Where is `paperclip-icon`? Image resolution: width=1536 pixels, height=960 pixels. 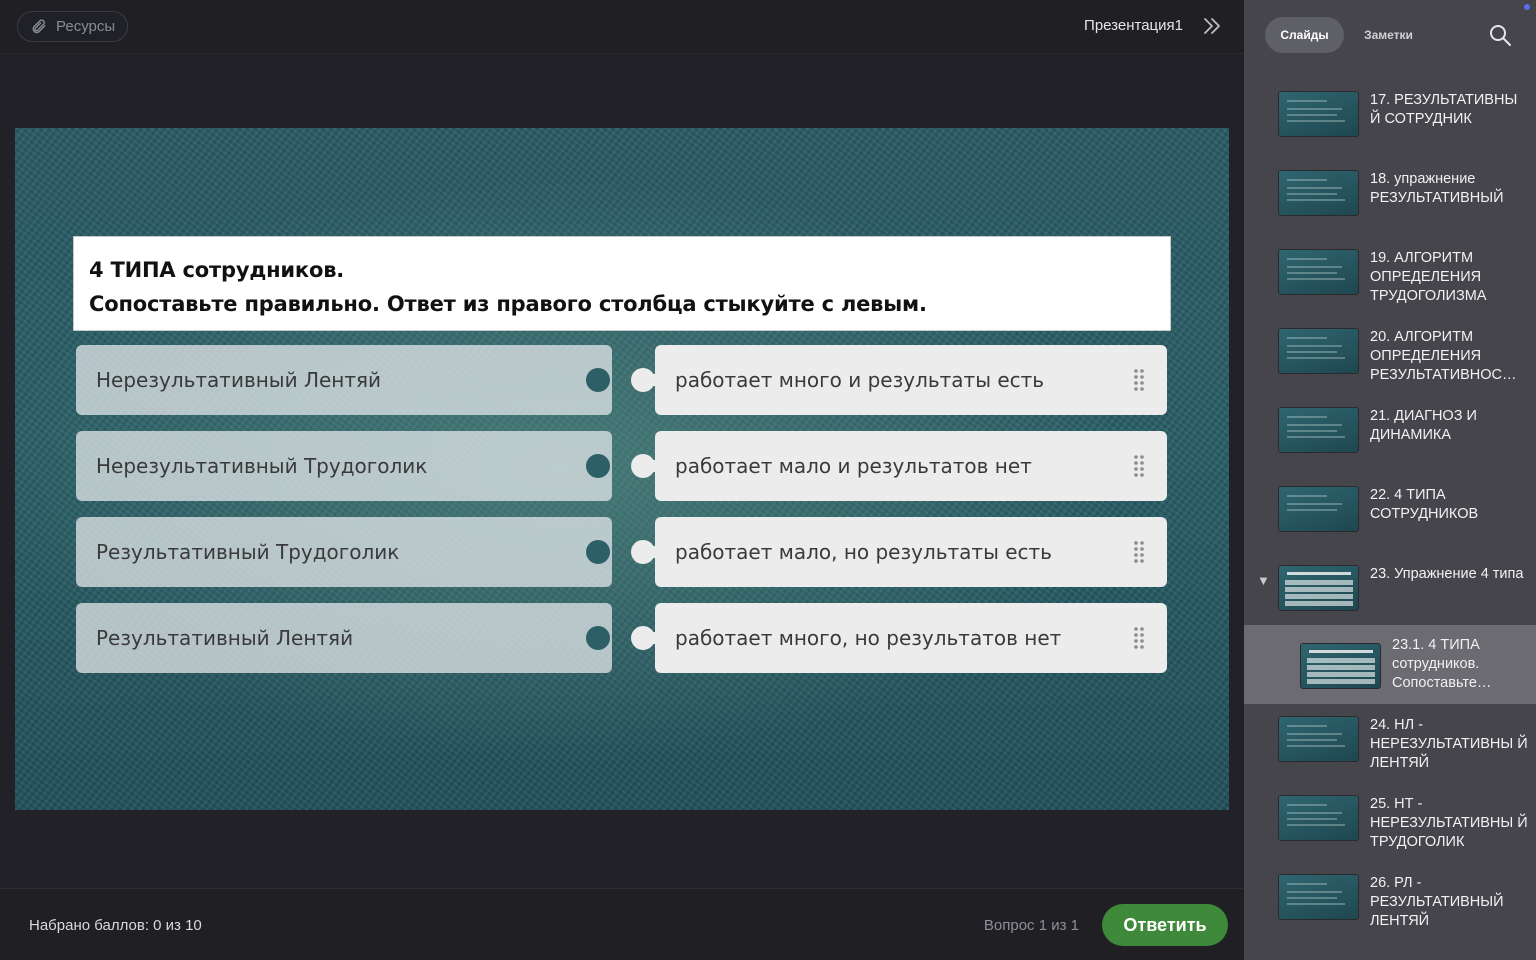
paperclip-icon is located at coordinates (39, 26).